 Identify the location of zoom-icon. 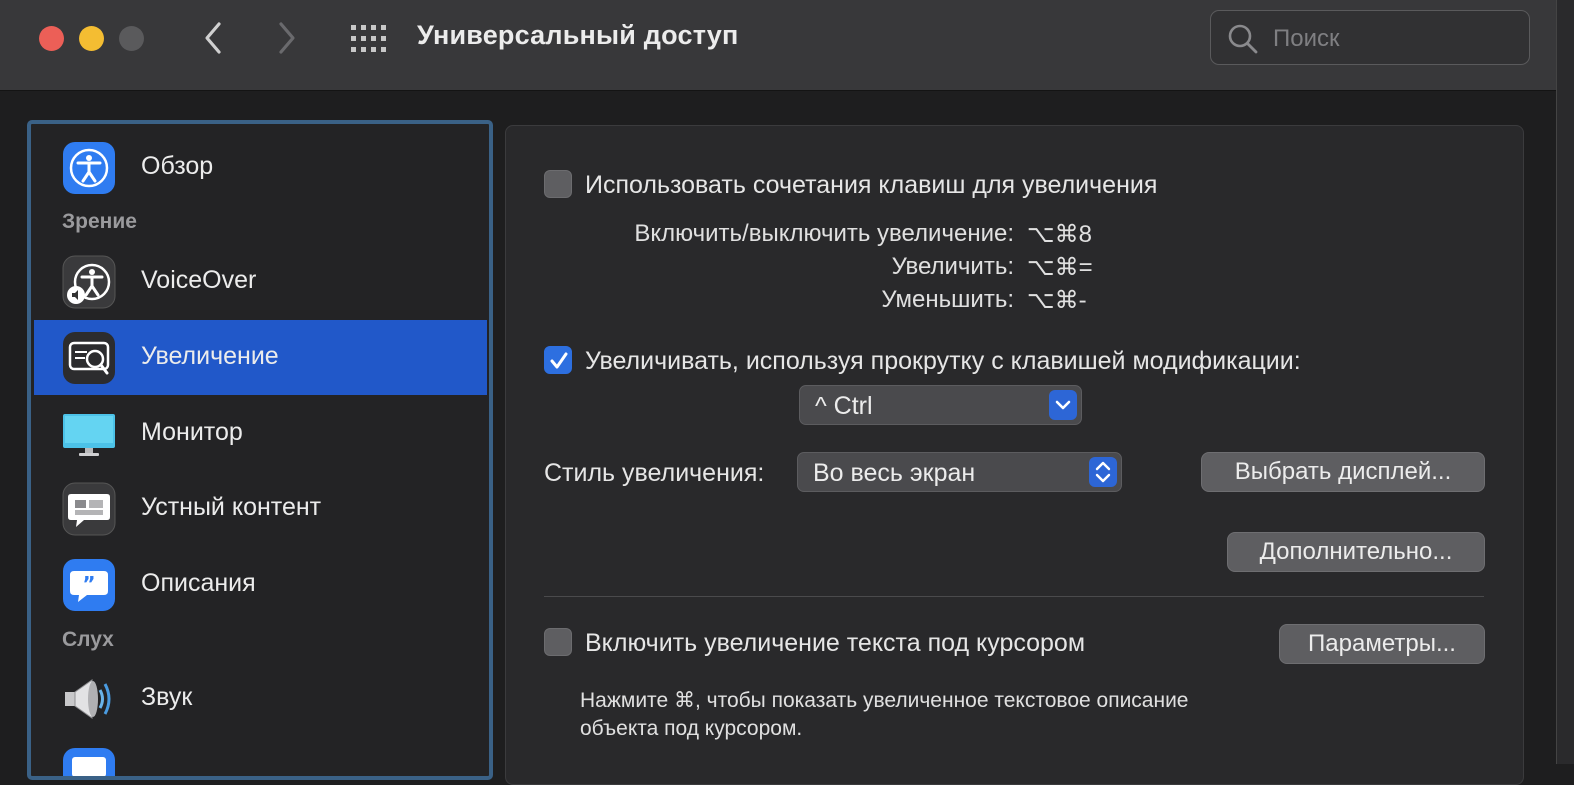
(89, 358).